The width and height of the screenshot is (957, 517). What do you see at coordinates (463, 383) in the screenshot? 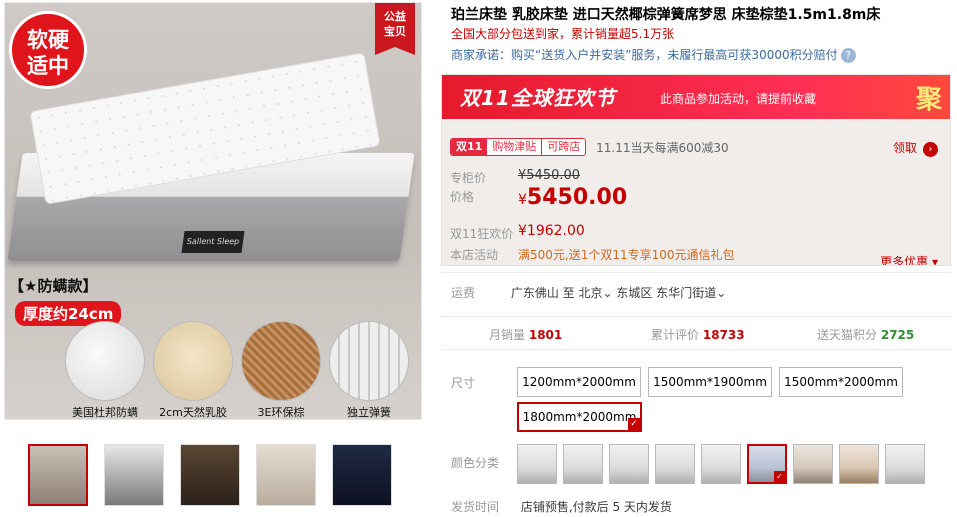
I see `size-label: 尺寸` at bounding box center [463, 383].